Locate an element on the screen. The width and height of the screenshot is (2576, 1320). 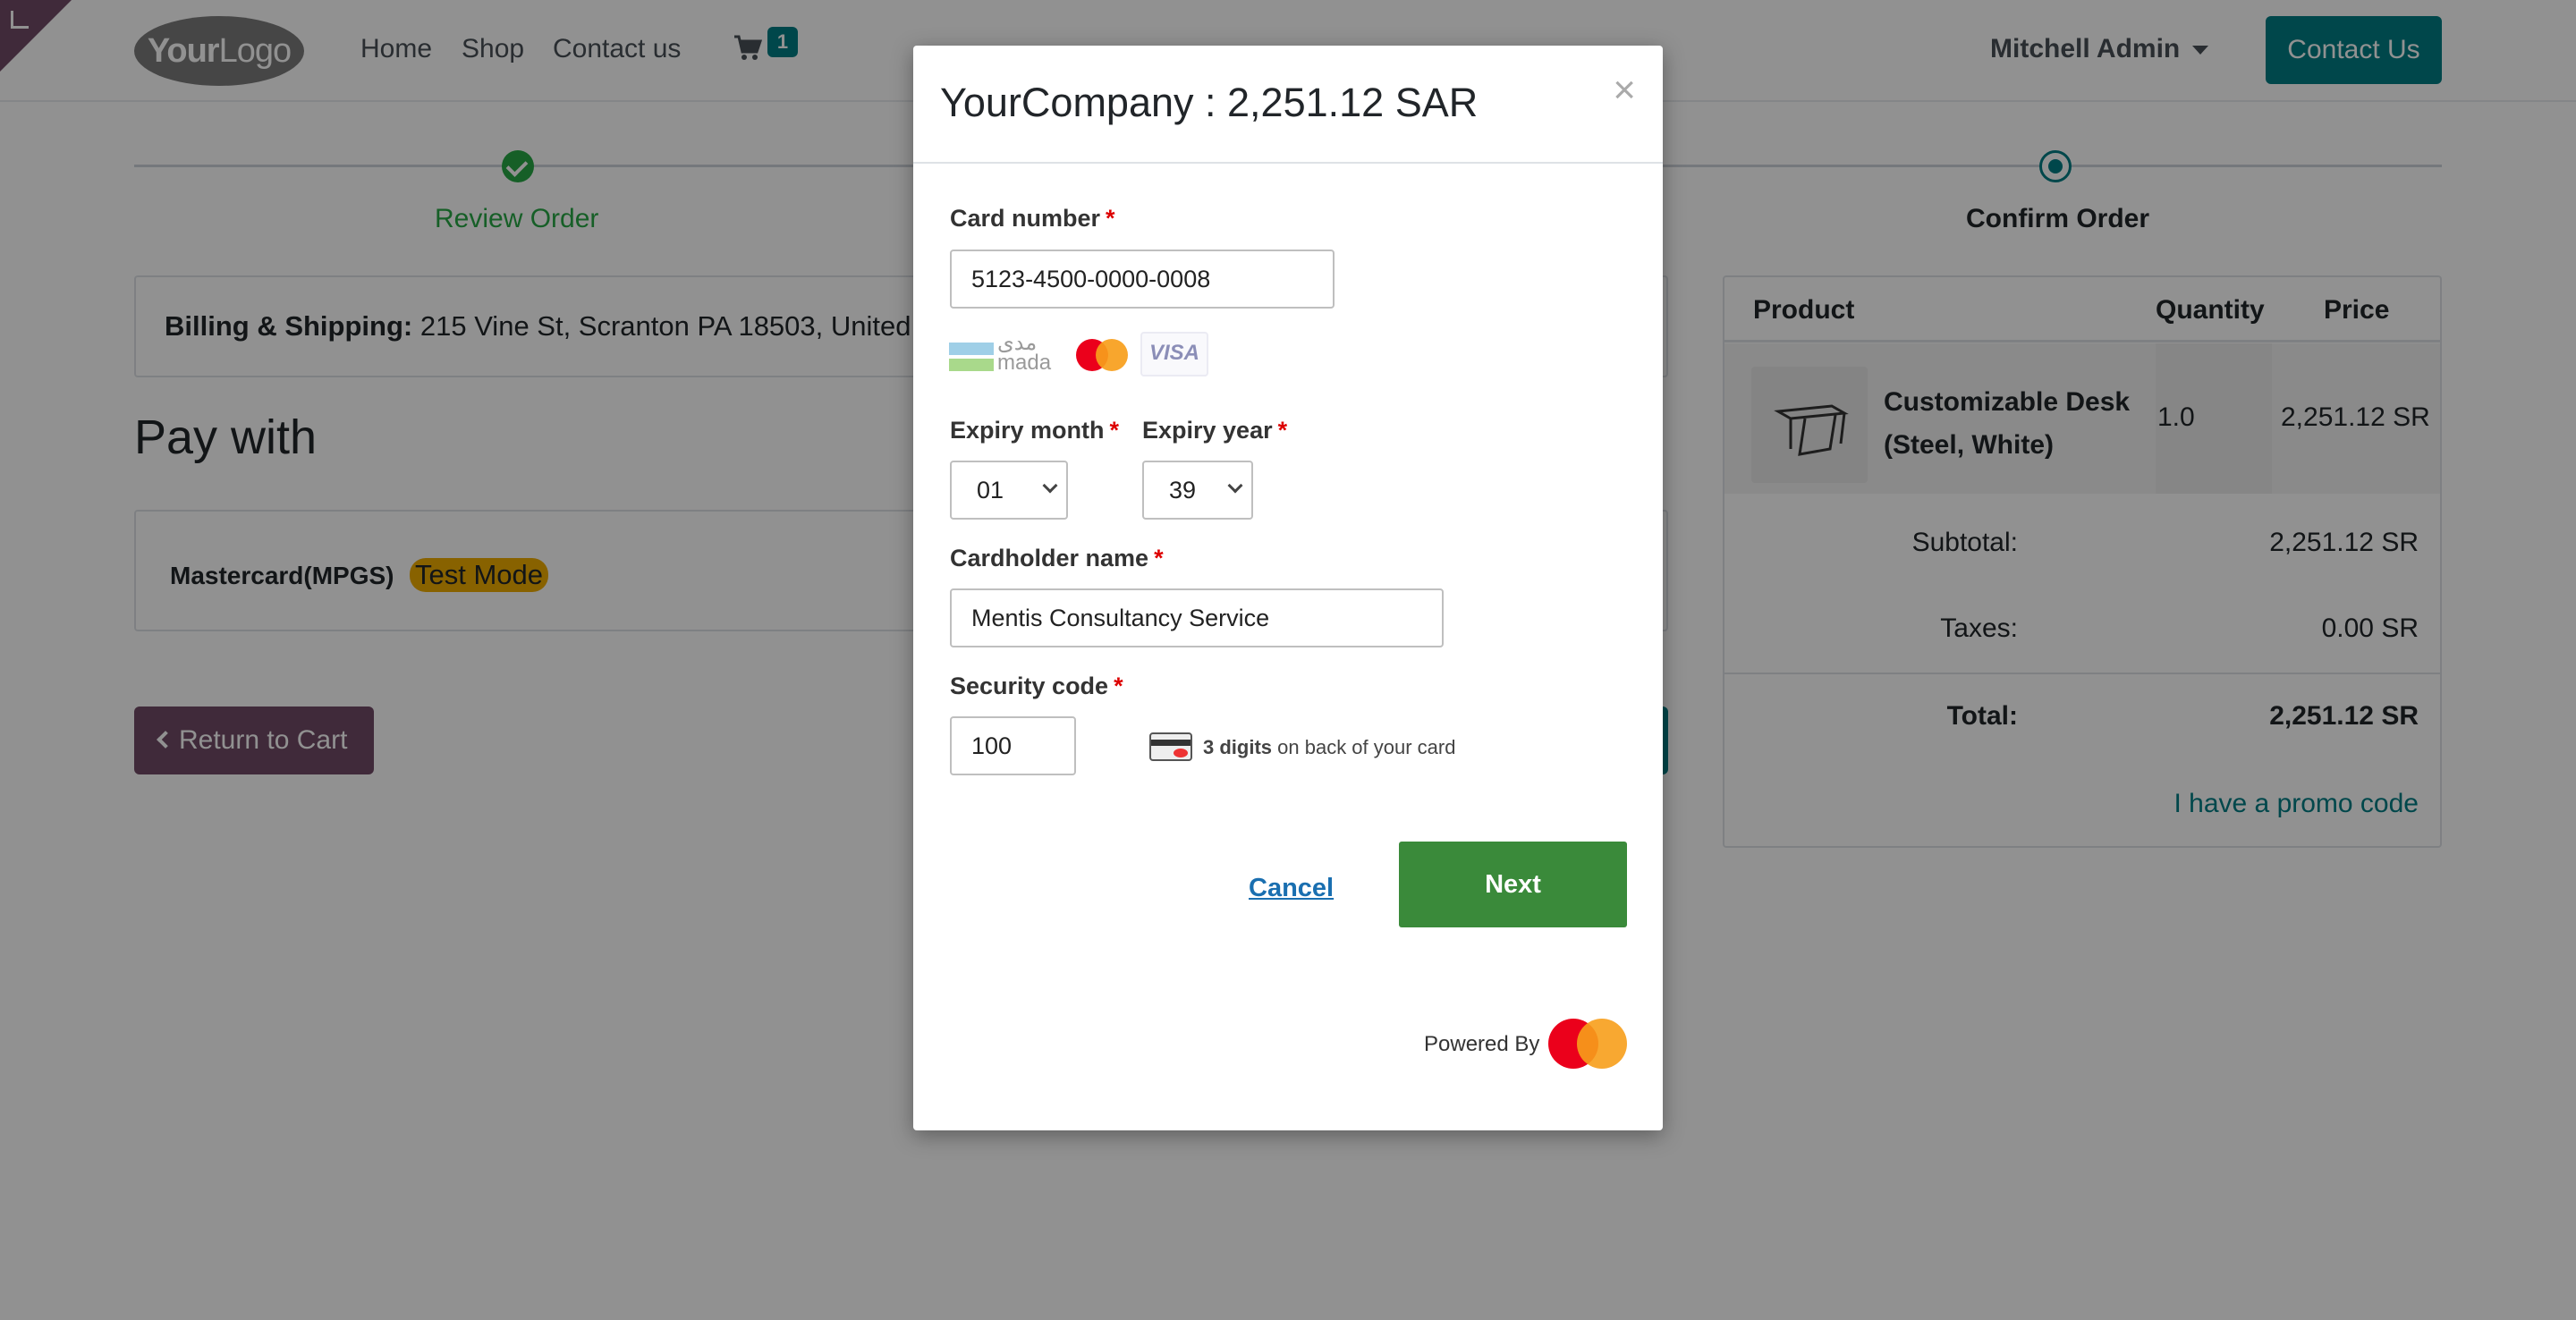
security-code-row: 100 3 digits on back of your card is located at coordinates (1299, 747).